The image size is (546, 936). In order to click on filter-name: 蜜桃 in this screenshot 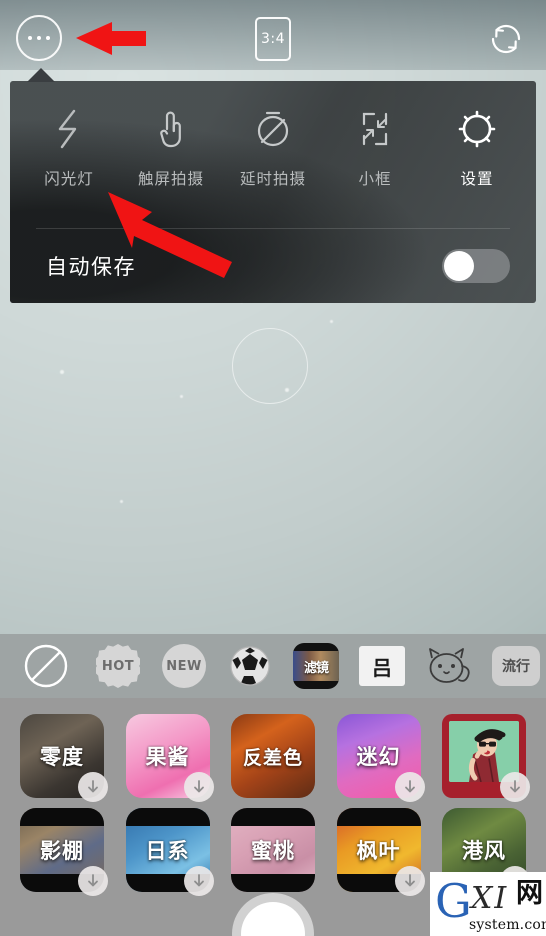, I will do `click(273, 851)`.